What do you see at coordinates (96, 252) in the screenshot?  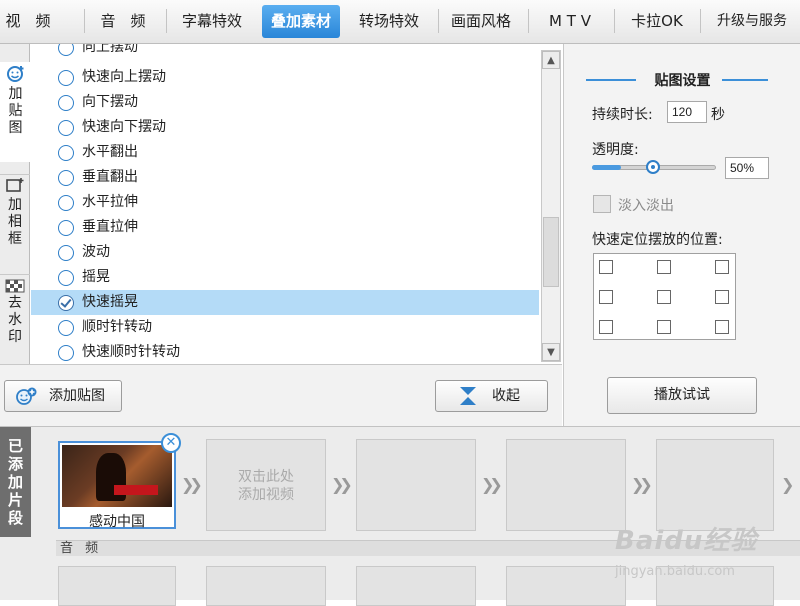 I see `list-item-label: 波动` at bounding box center [96, 252].